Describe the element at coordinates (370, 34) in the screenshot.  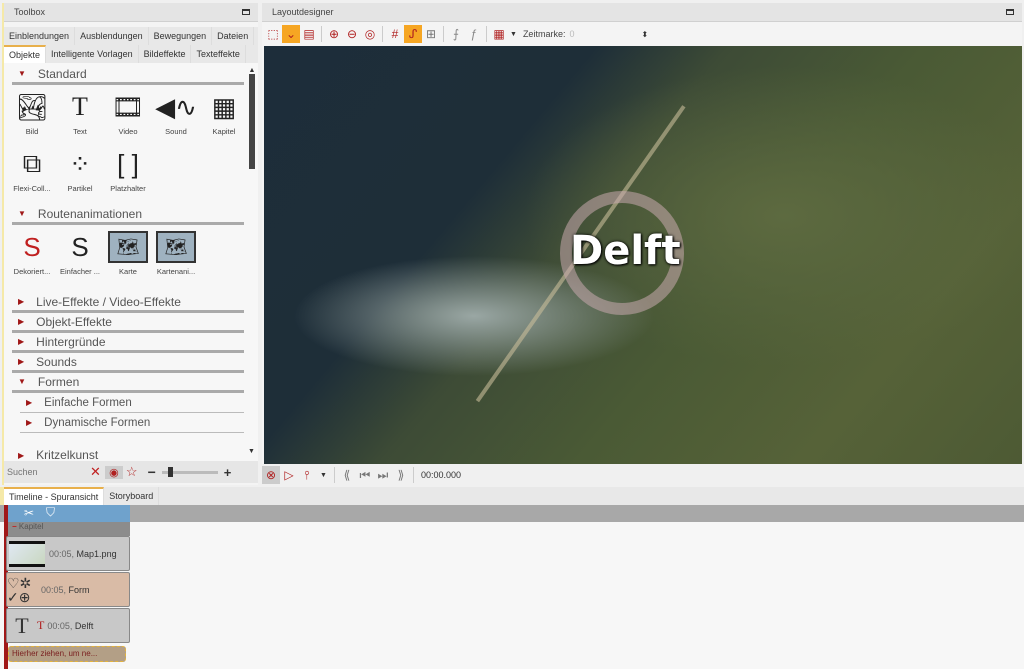
I see `zoom-fit-icon: ◎` at that location.